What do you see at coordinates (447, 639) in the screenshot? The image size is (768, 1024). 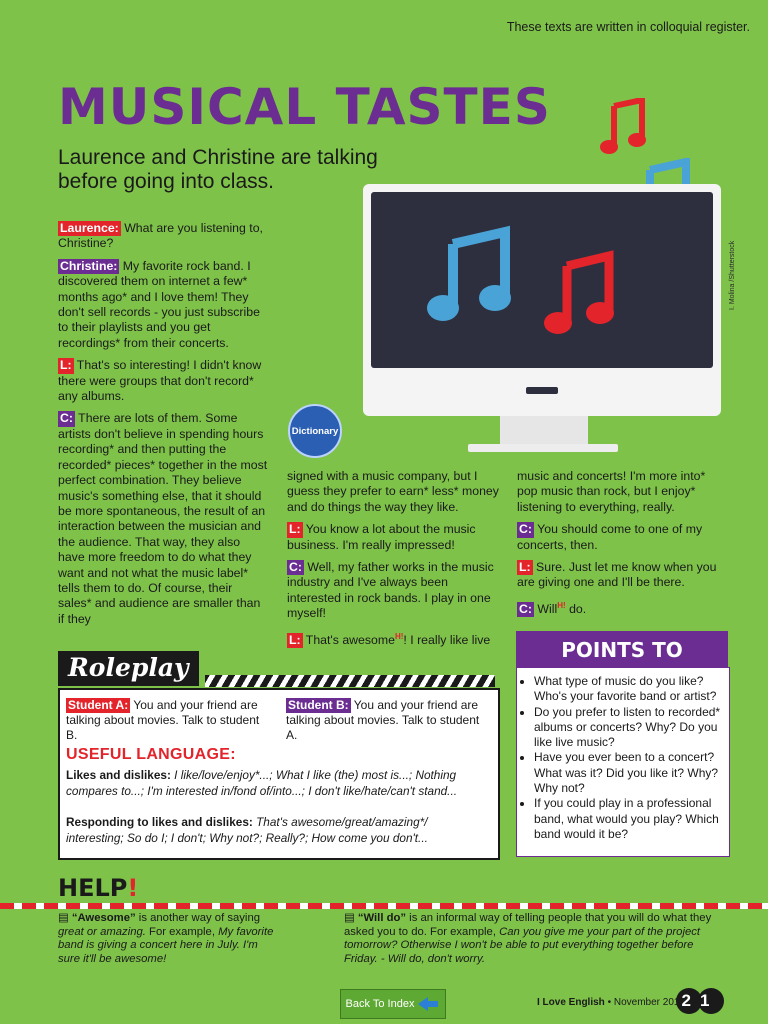 I see `dialogue-text: ! I really like live` at bounding box center [447, 639].